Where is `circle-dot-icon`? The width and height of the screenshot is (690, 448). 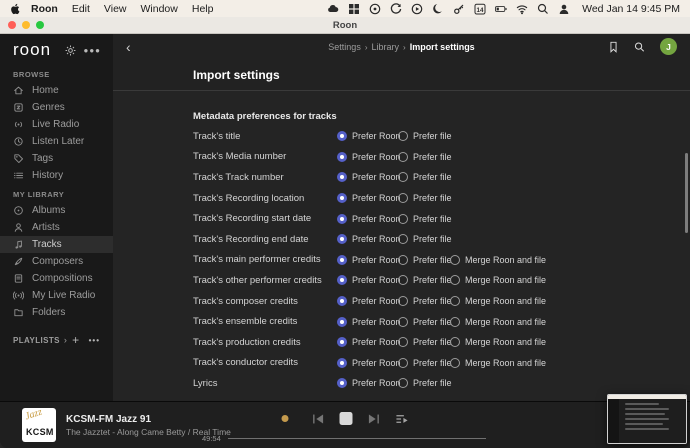
circle-dot-icon is located at coordinates (375, 9).